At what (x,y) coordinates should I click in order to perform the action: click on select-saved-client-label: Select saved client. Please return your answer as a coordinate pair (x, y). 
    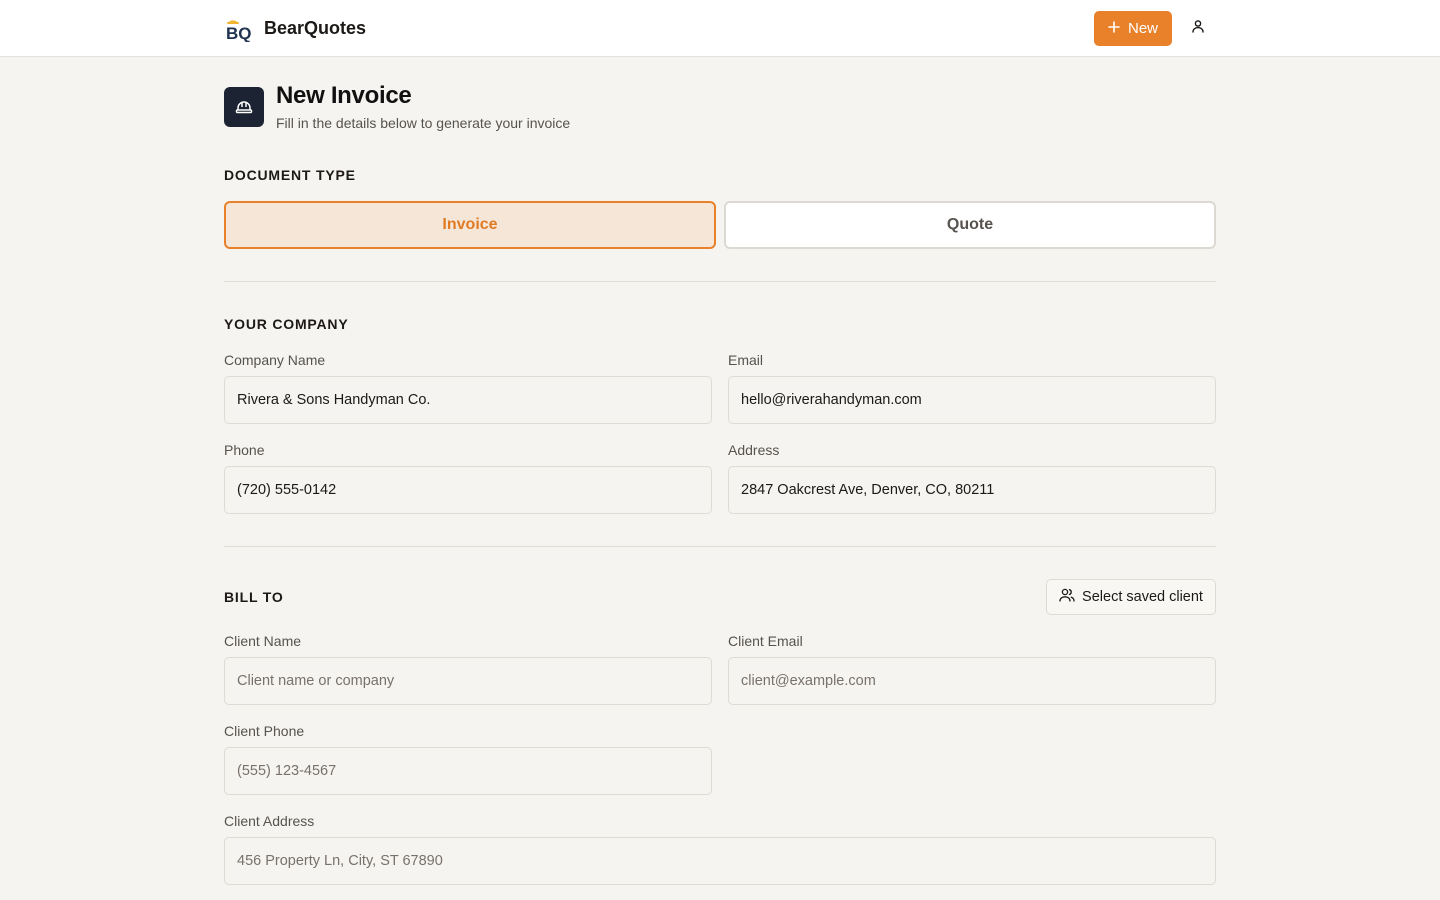
    Looking at the image, I should click on (1142, 597).